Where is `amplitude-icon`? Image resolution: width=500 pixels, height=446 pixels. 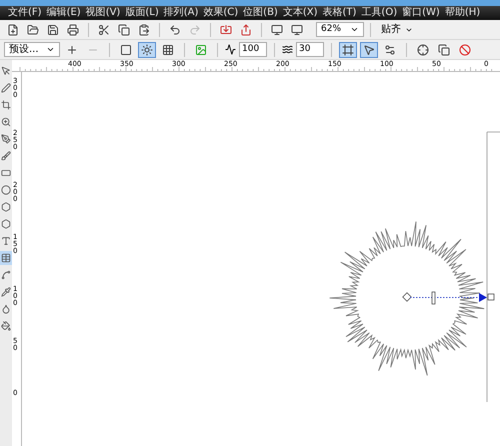 amplitude-icon is located at coordinates (230, 49).